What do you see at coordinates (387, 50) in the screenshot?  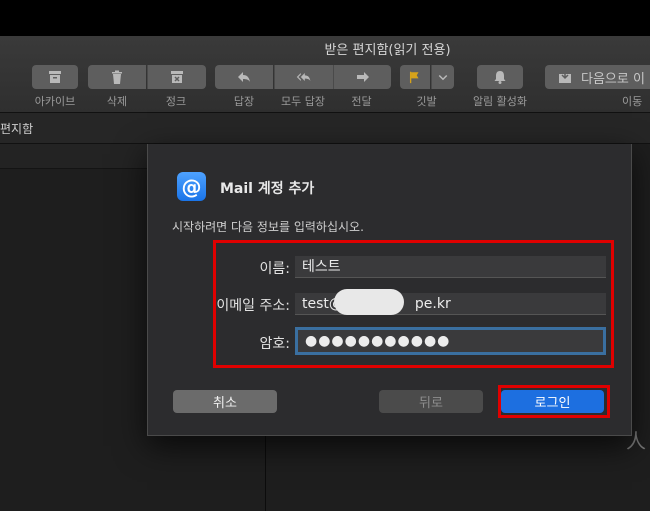 I see `window-title: 받은 편지함(읽기 전용)` at bounding box center [387, 50].